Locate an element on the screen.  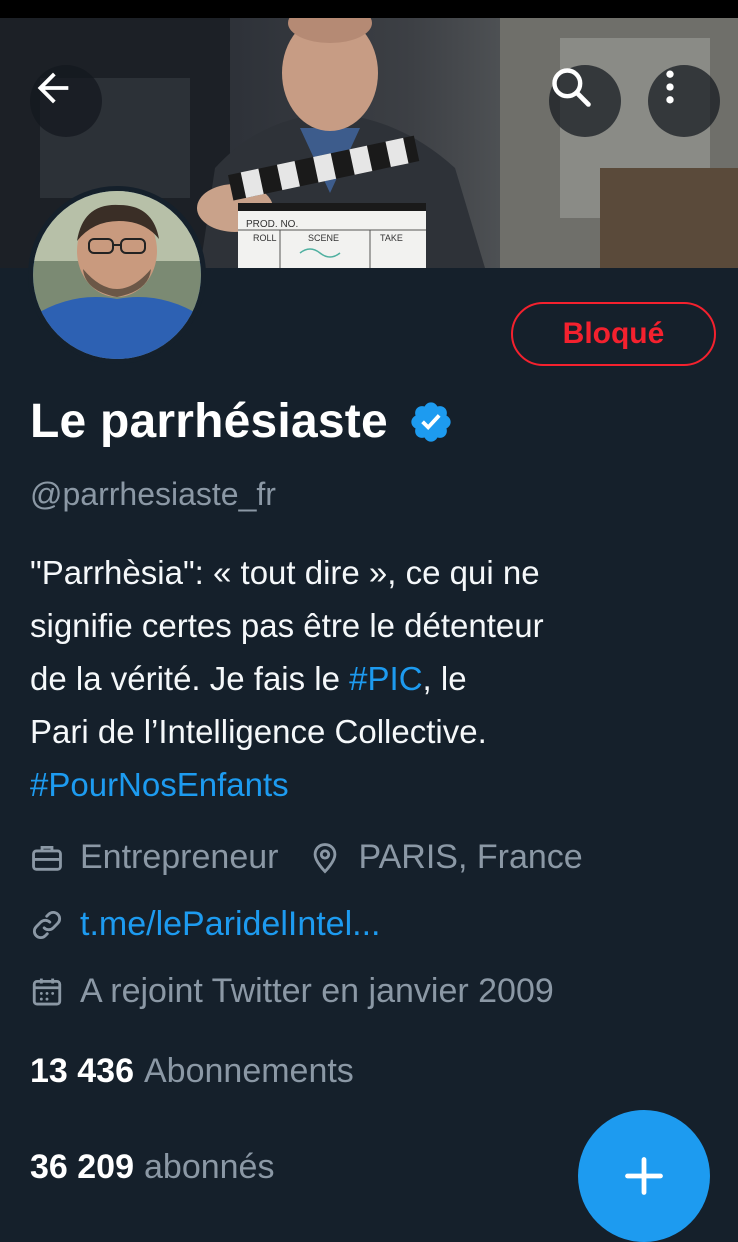
following-label: Abonnements is located at coordinates (249, 1071).